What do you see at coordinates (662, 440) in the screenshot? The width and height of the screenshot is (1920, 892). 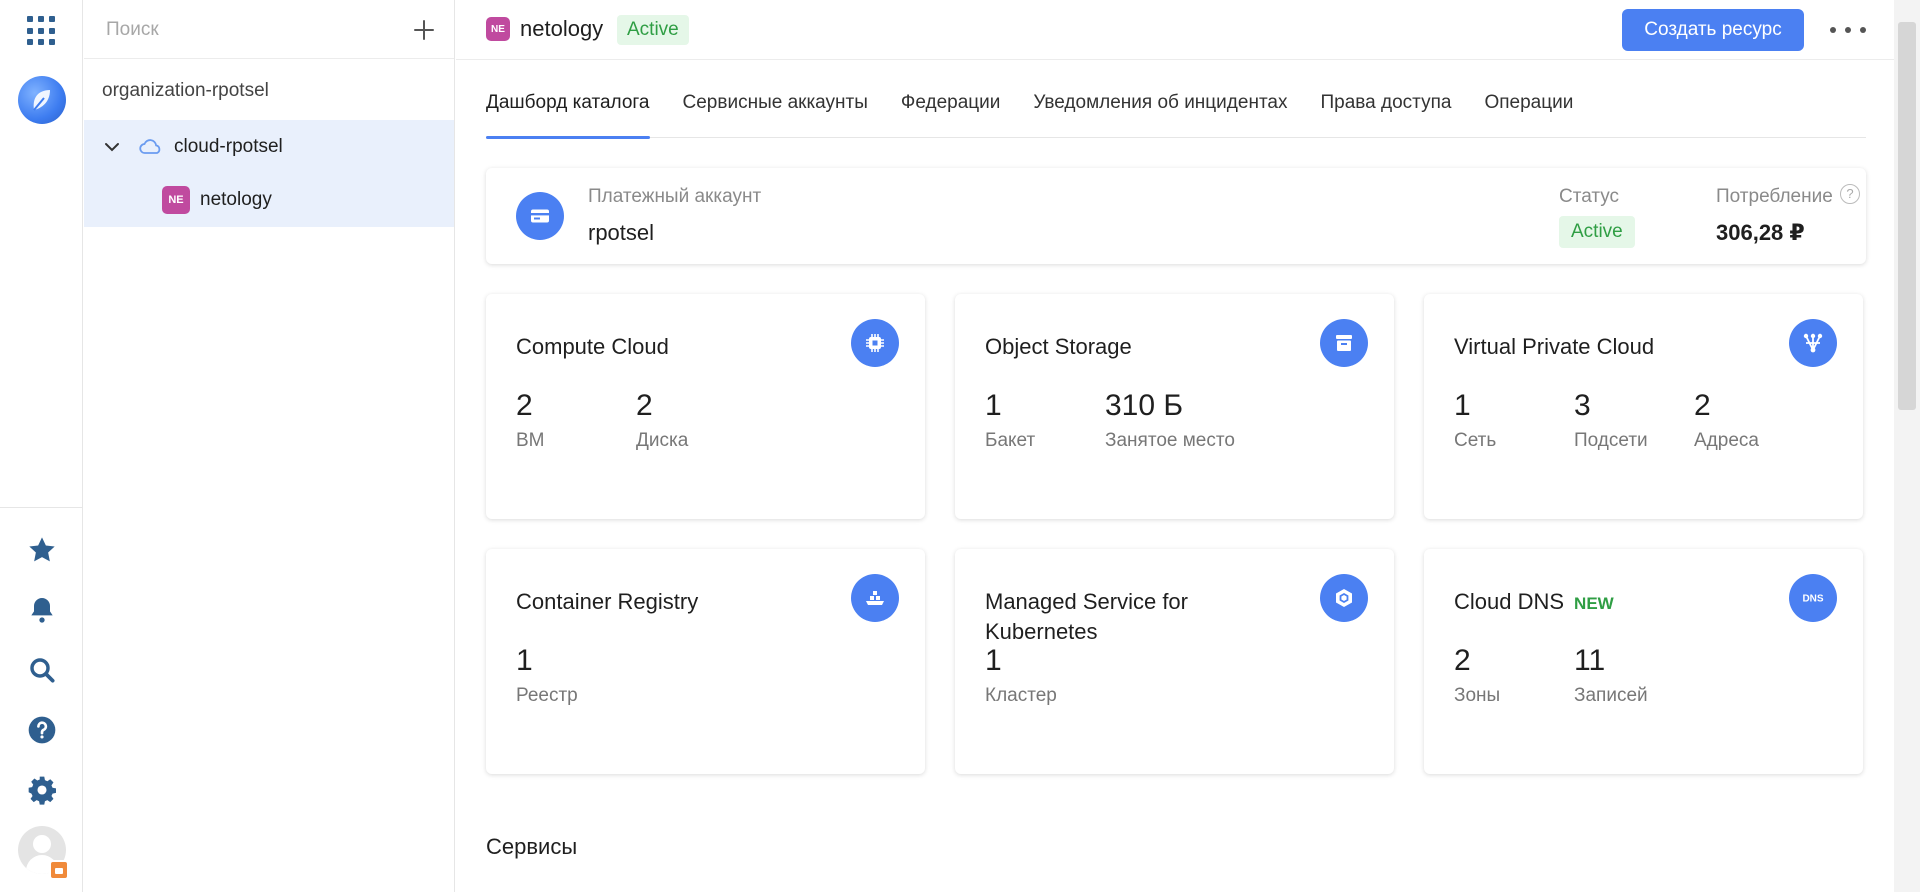 I see `metric-label: Диска` at bounding box center [662, 440].